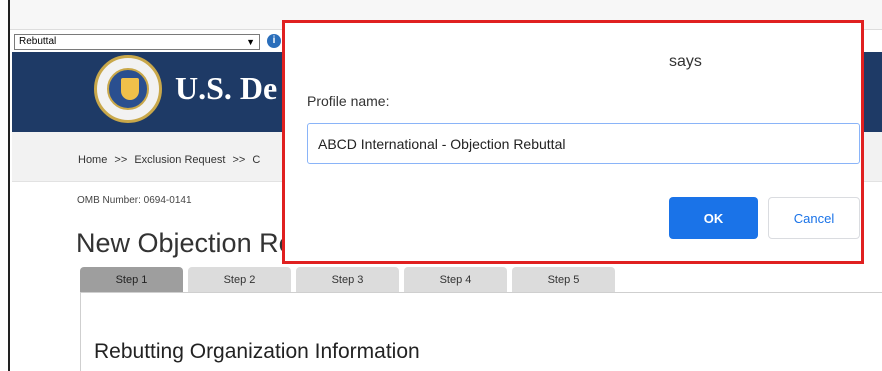  I want to click on cancel-button: Cancel, so click(814, 218).